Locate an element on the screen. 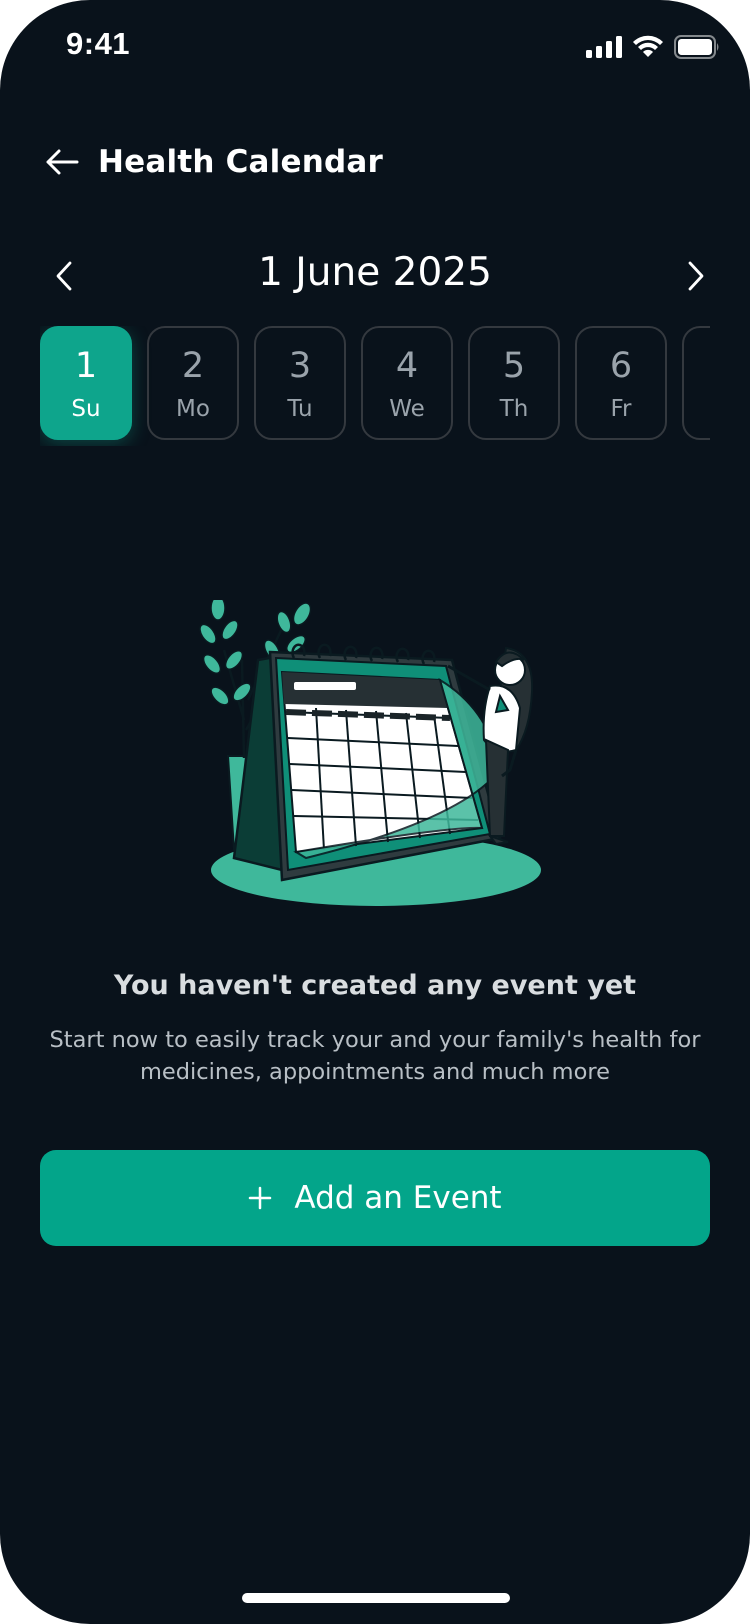  day-name: Th is located at coordinates (514, 409).